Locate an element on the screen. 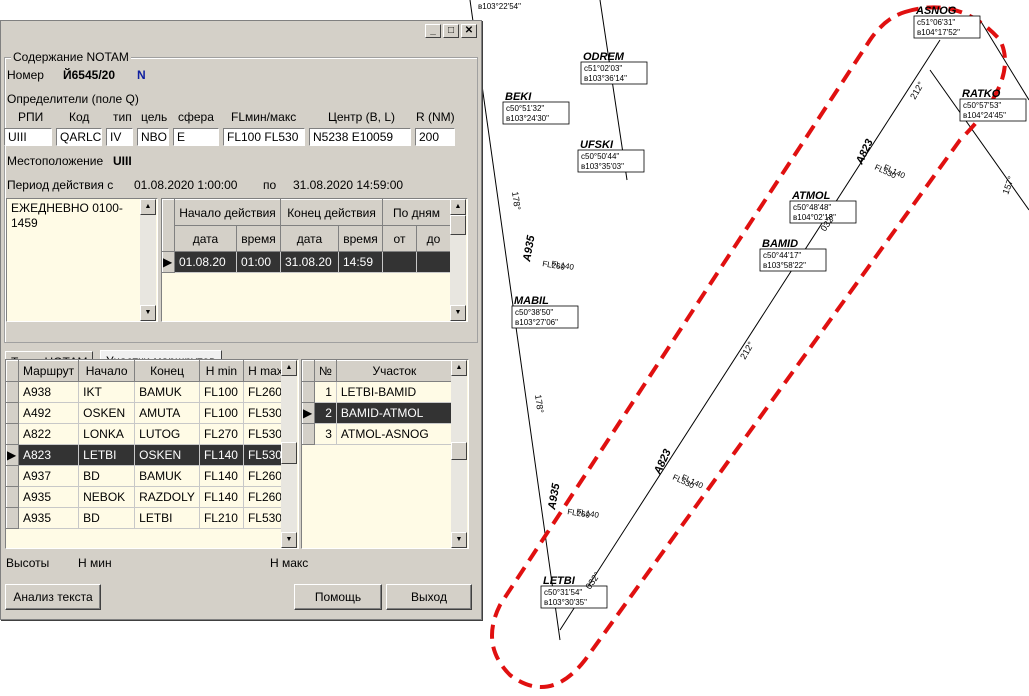  col-no: № is located at coordinates (325, 371).